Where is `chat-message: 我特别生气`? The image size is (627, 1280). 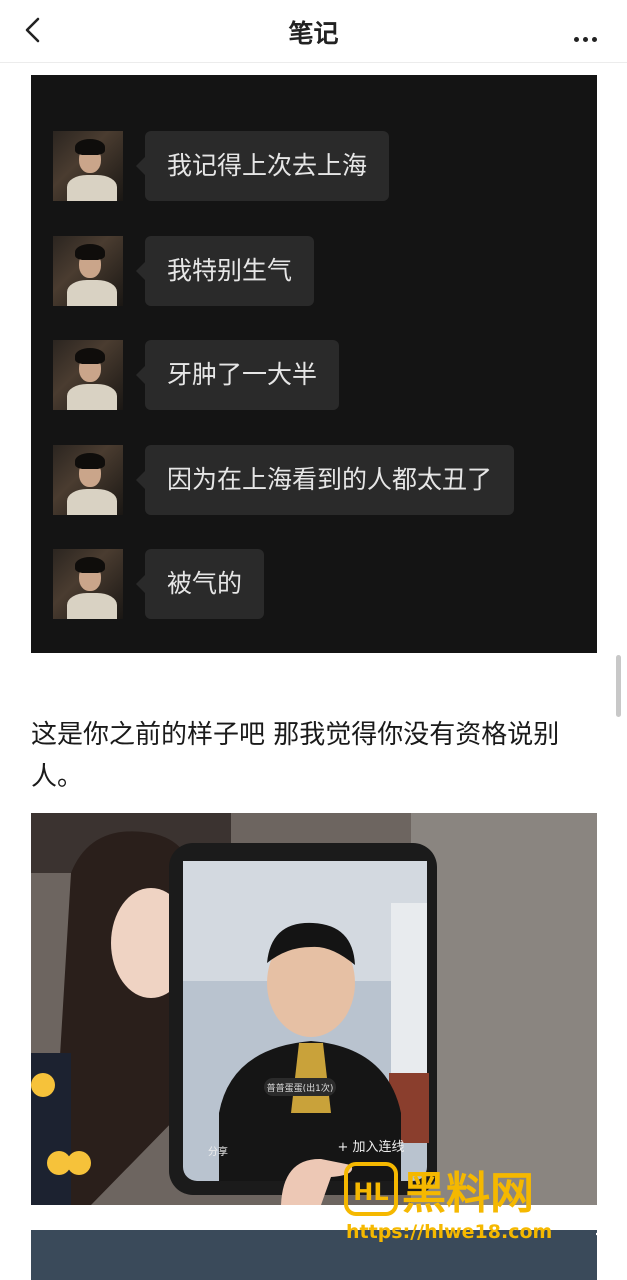
chat-message: 我特别生气 is located at coordinates (323, 271).